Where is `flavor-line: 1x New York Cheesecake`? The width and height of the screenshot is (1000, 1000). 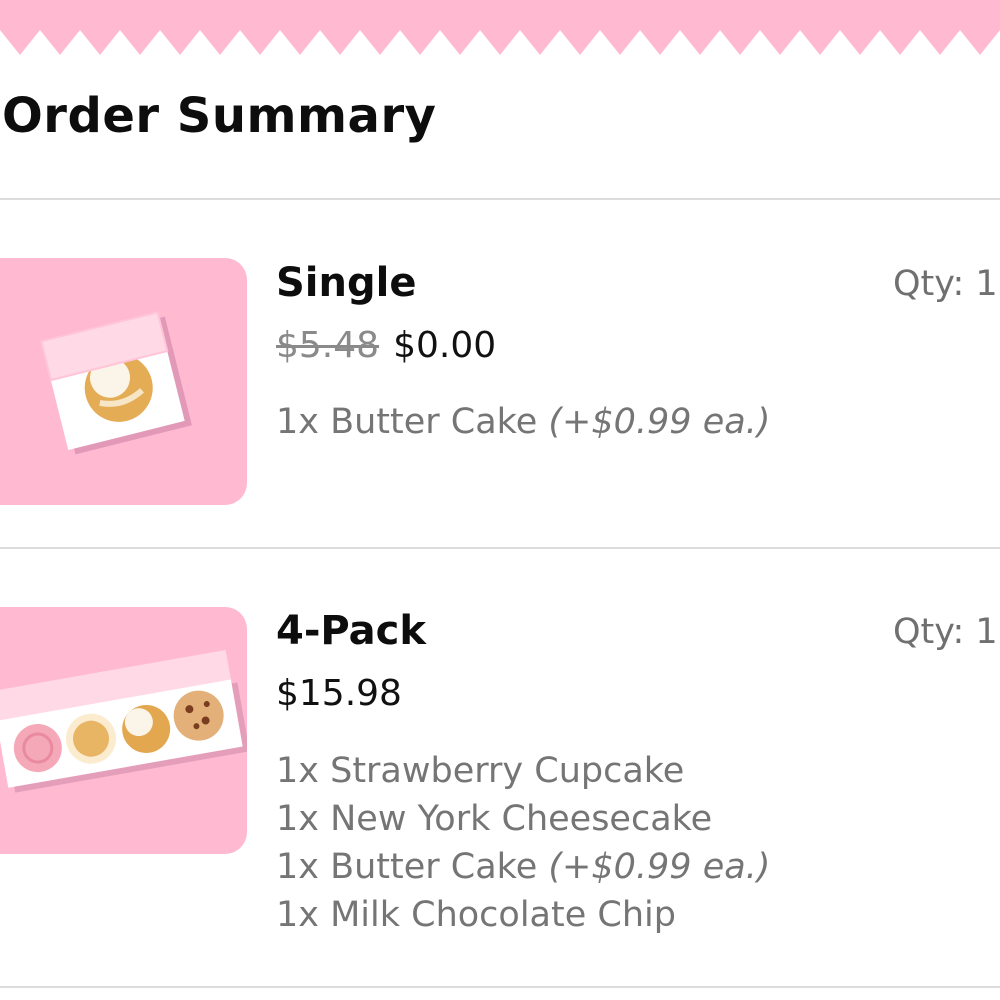 flavor-line: 1x New York Cheesecake is located at coordinates (523, 819).